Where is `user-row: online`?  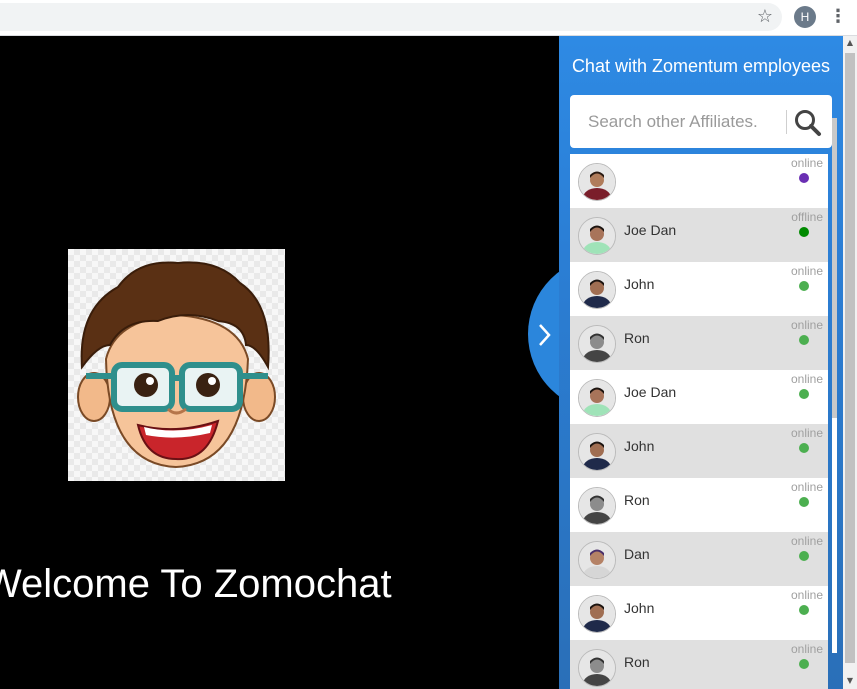 user-row: online is located at coordinates (699, 181).